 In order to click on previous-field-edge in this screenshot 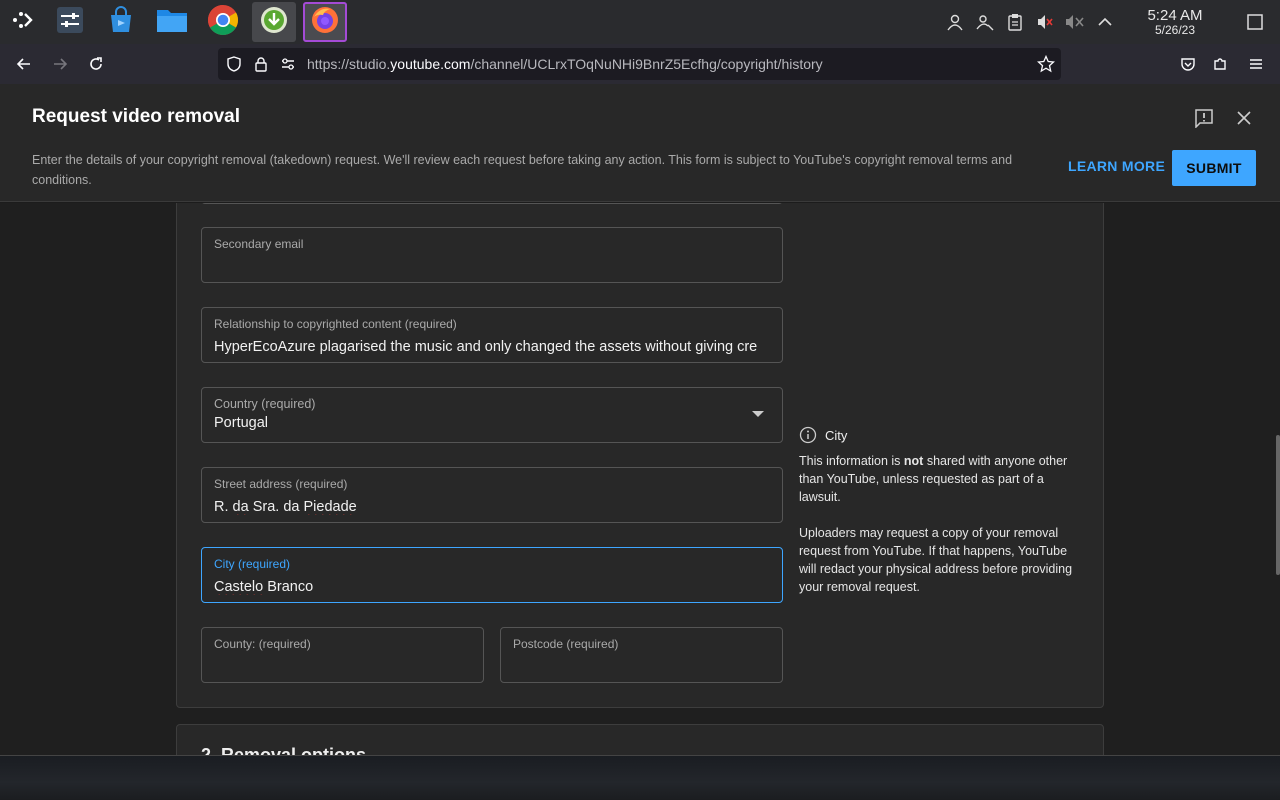, I will do `click(492, 203)`.